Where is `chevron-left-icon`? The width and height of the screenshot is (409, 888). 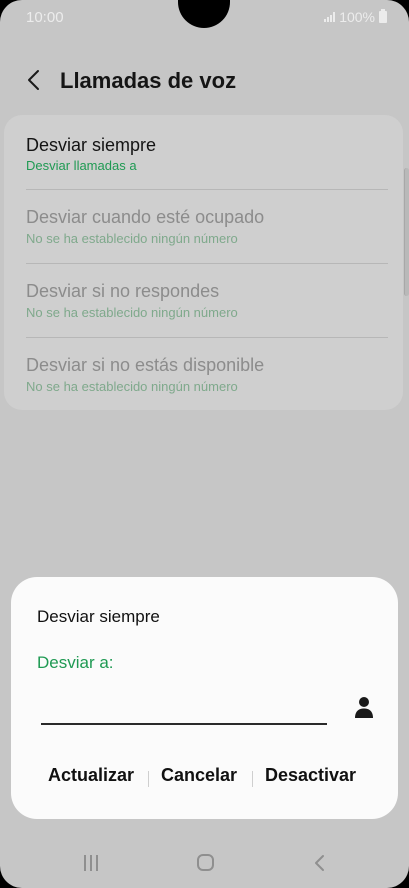
chevron-left-icon is located at coordinates (35, 80).